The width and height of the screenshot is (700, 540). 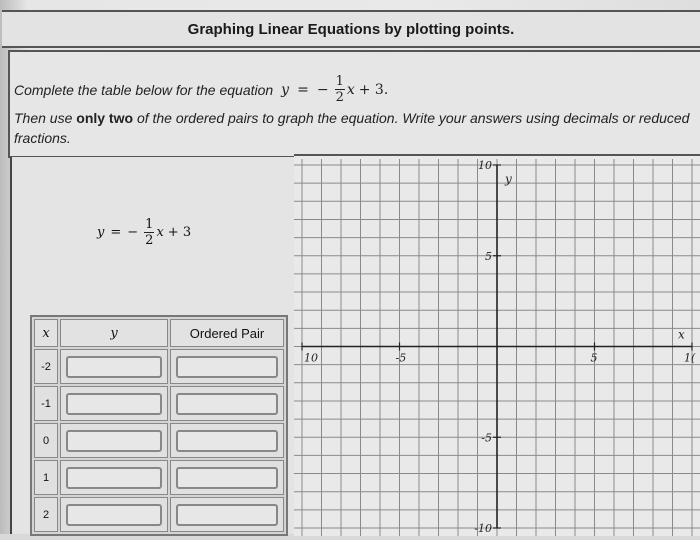 I want to click on equation-fraction: 1 2, so click(x=339, y=89).